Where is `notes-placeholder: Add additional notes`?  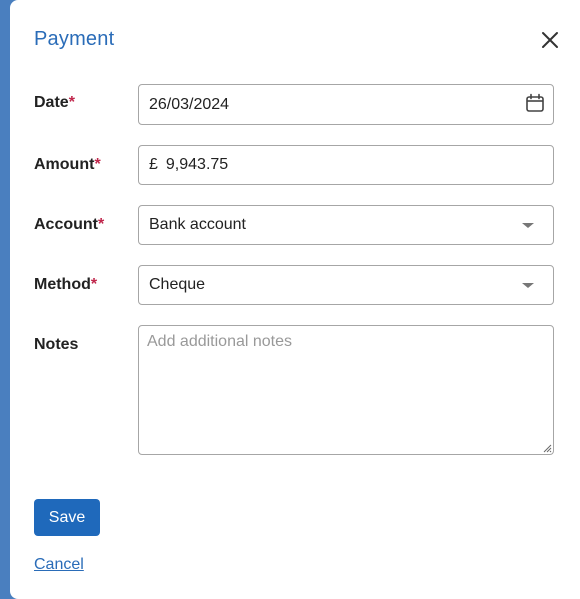
notes-placeholder: Add additional notes is located at coordinates (219, 341).